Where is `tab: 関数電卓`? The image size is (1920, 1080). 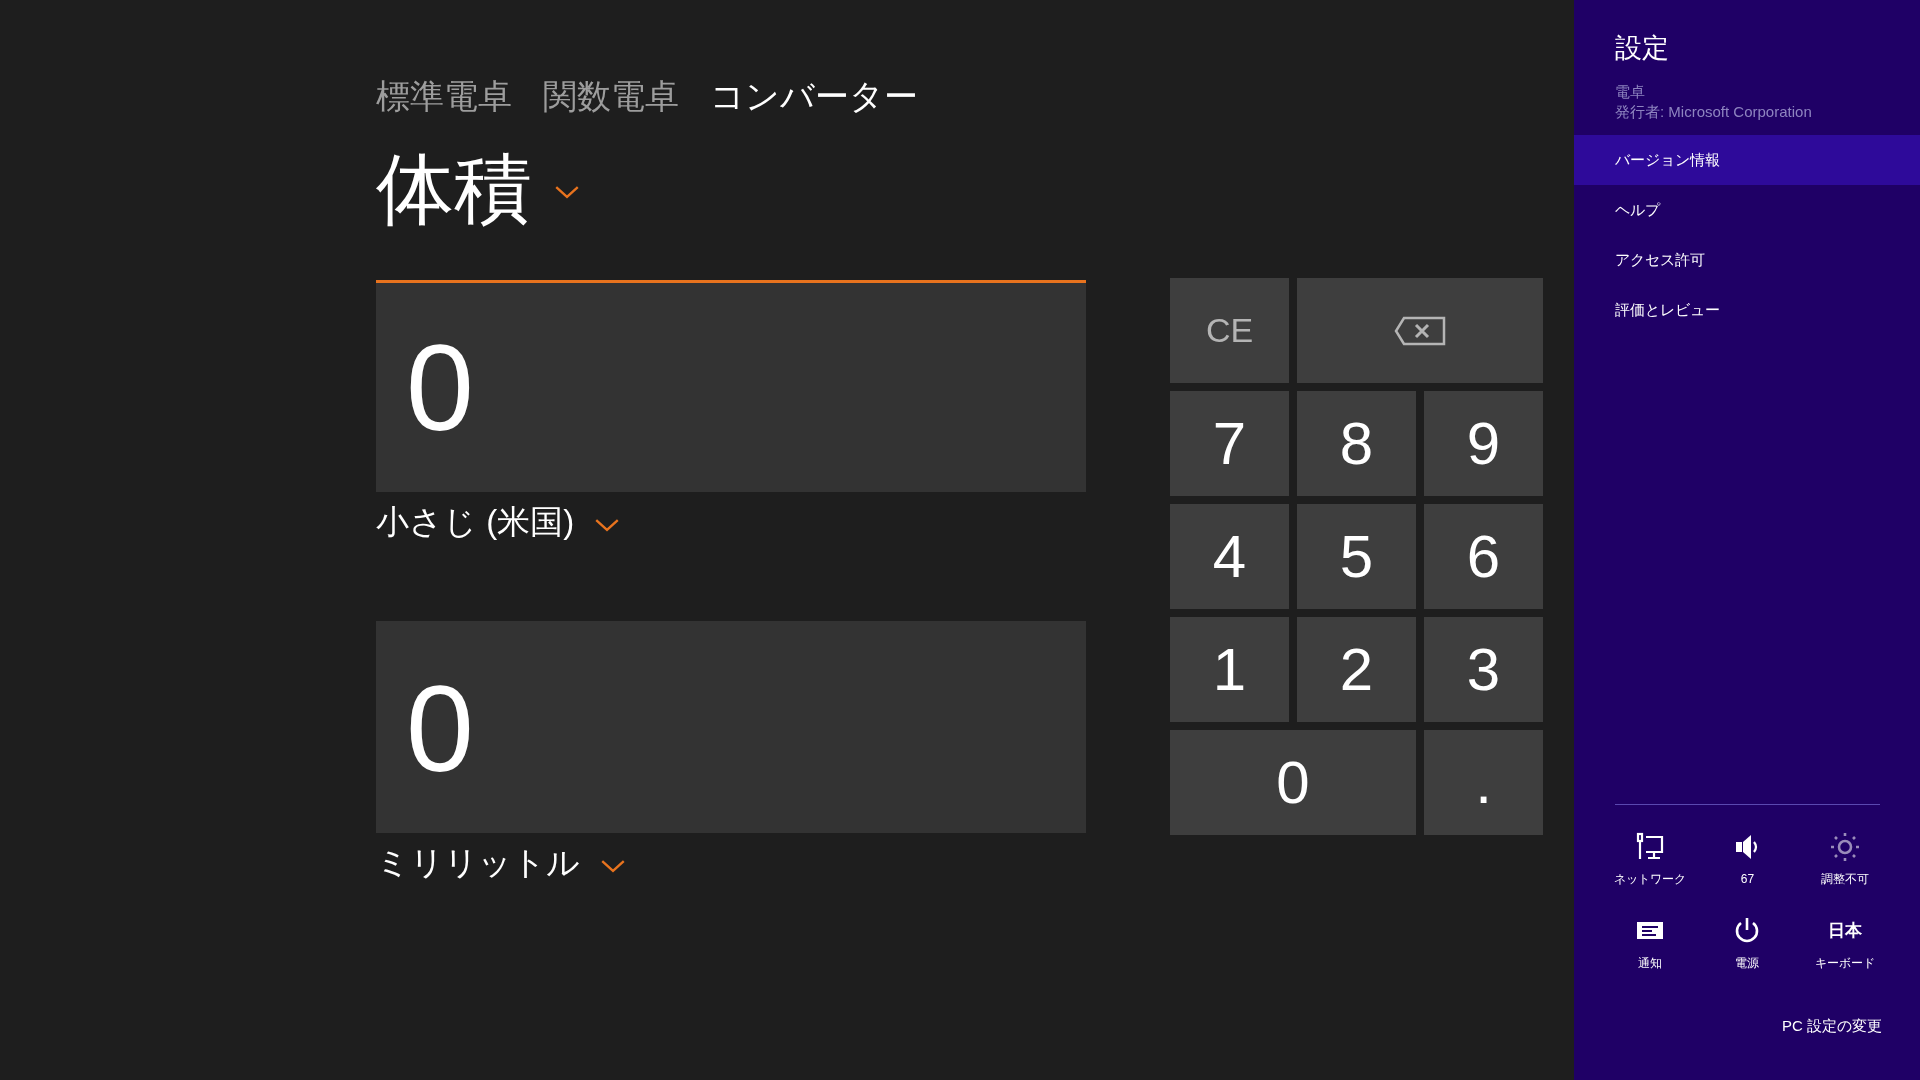
tab: 関数電卓 is located at coordinates (611, 96).